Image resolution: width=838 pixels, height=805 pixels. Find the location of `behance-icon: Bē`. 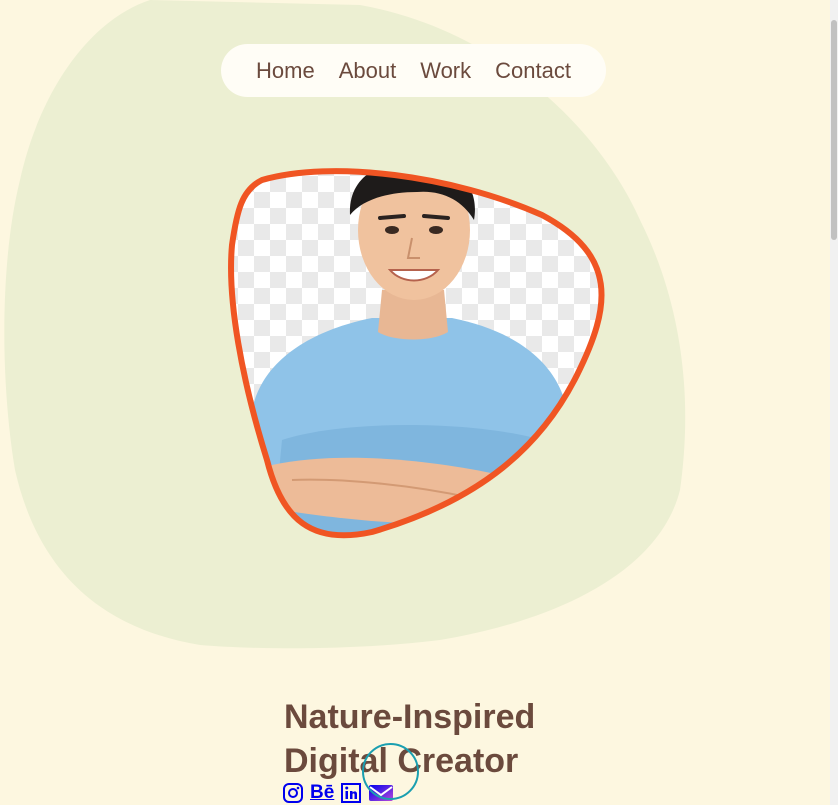

behance-icon: Bē is located at coordinates (322, 793).